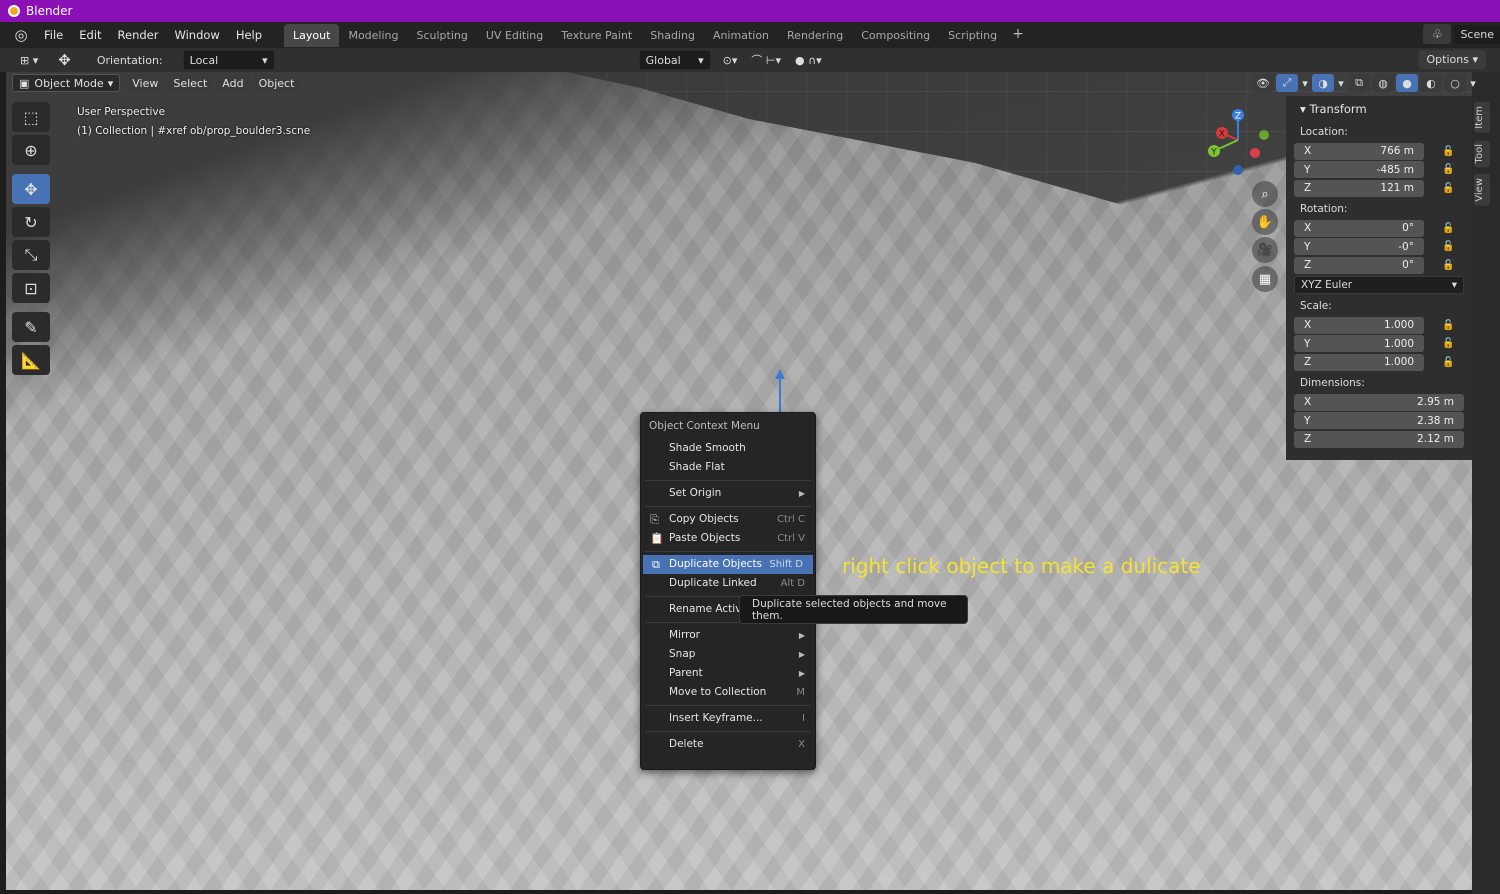 The width and height of the screenshot is (1500, 894). Describe the element at coordinates (1379, 420) in the screenshot. I see `dimensions-y-field: Y 2.38 m` at that location.